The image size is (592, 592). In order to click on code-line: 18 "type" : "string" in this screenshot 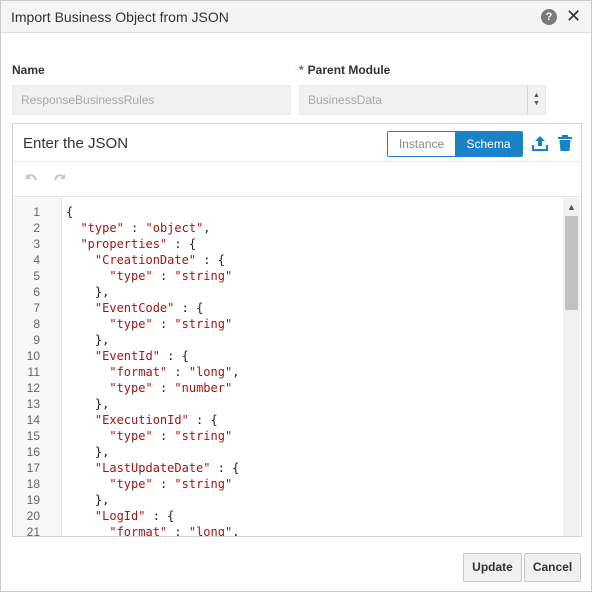, I will do `click(287, 484)`.